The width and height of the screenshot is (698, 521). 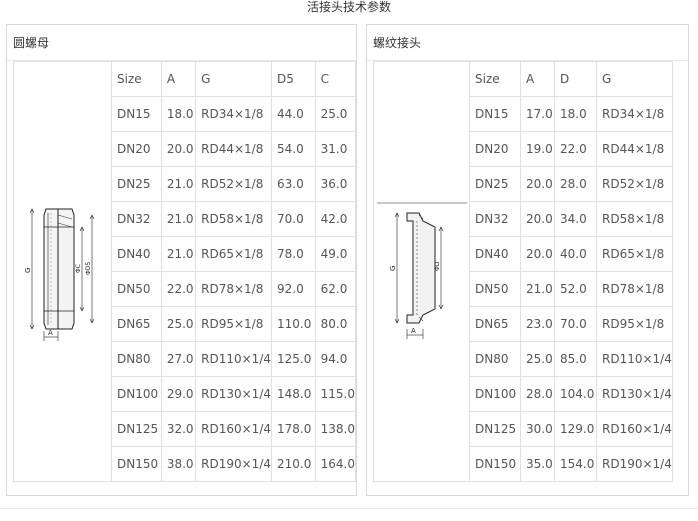 I want to click on table-cell: 27.0, so click(x=178, y=359).